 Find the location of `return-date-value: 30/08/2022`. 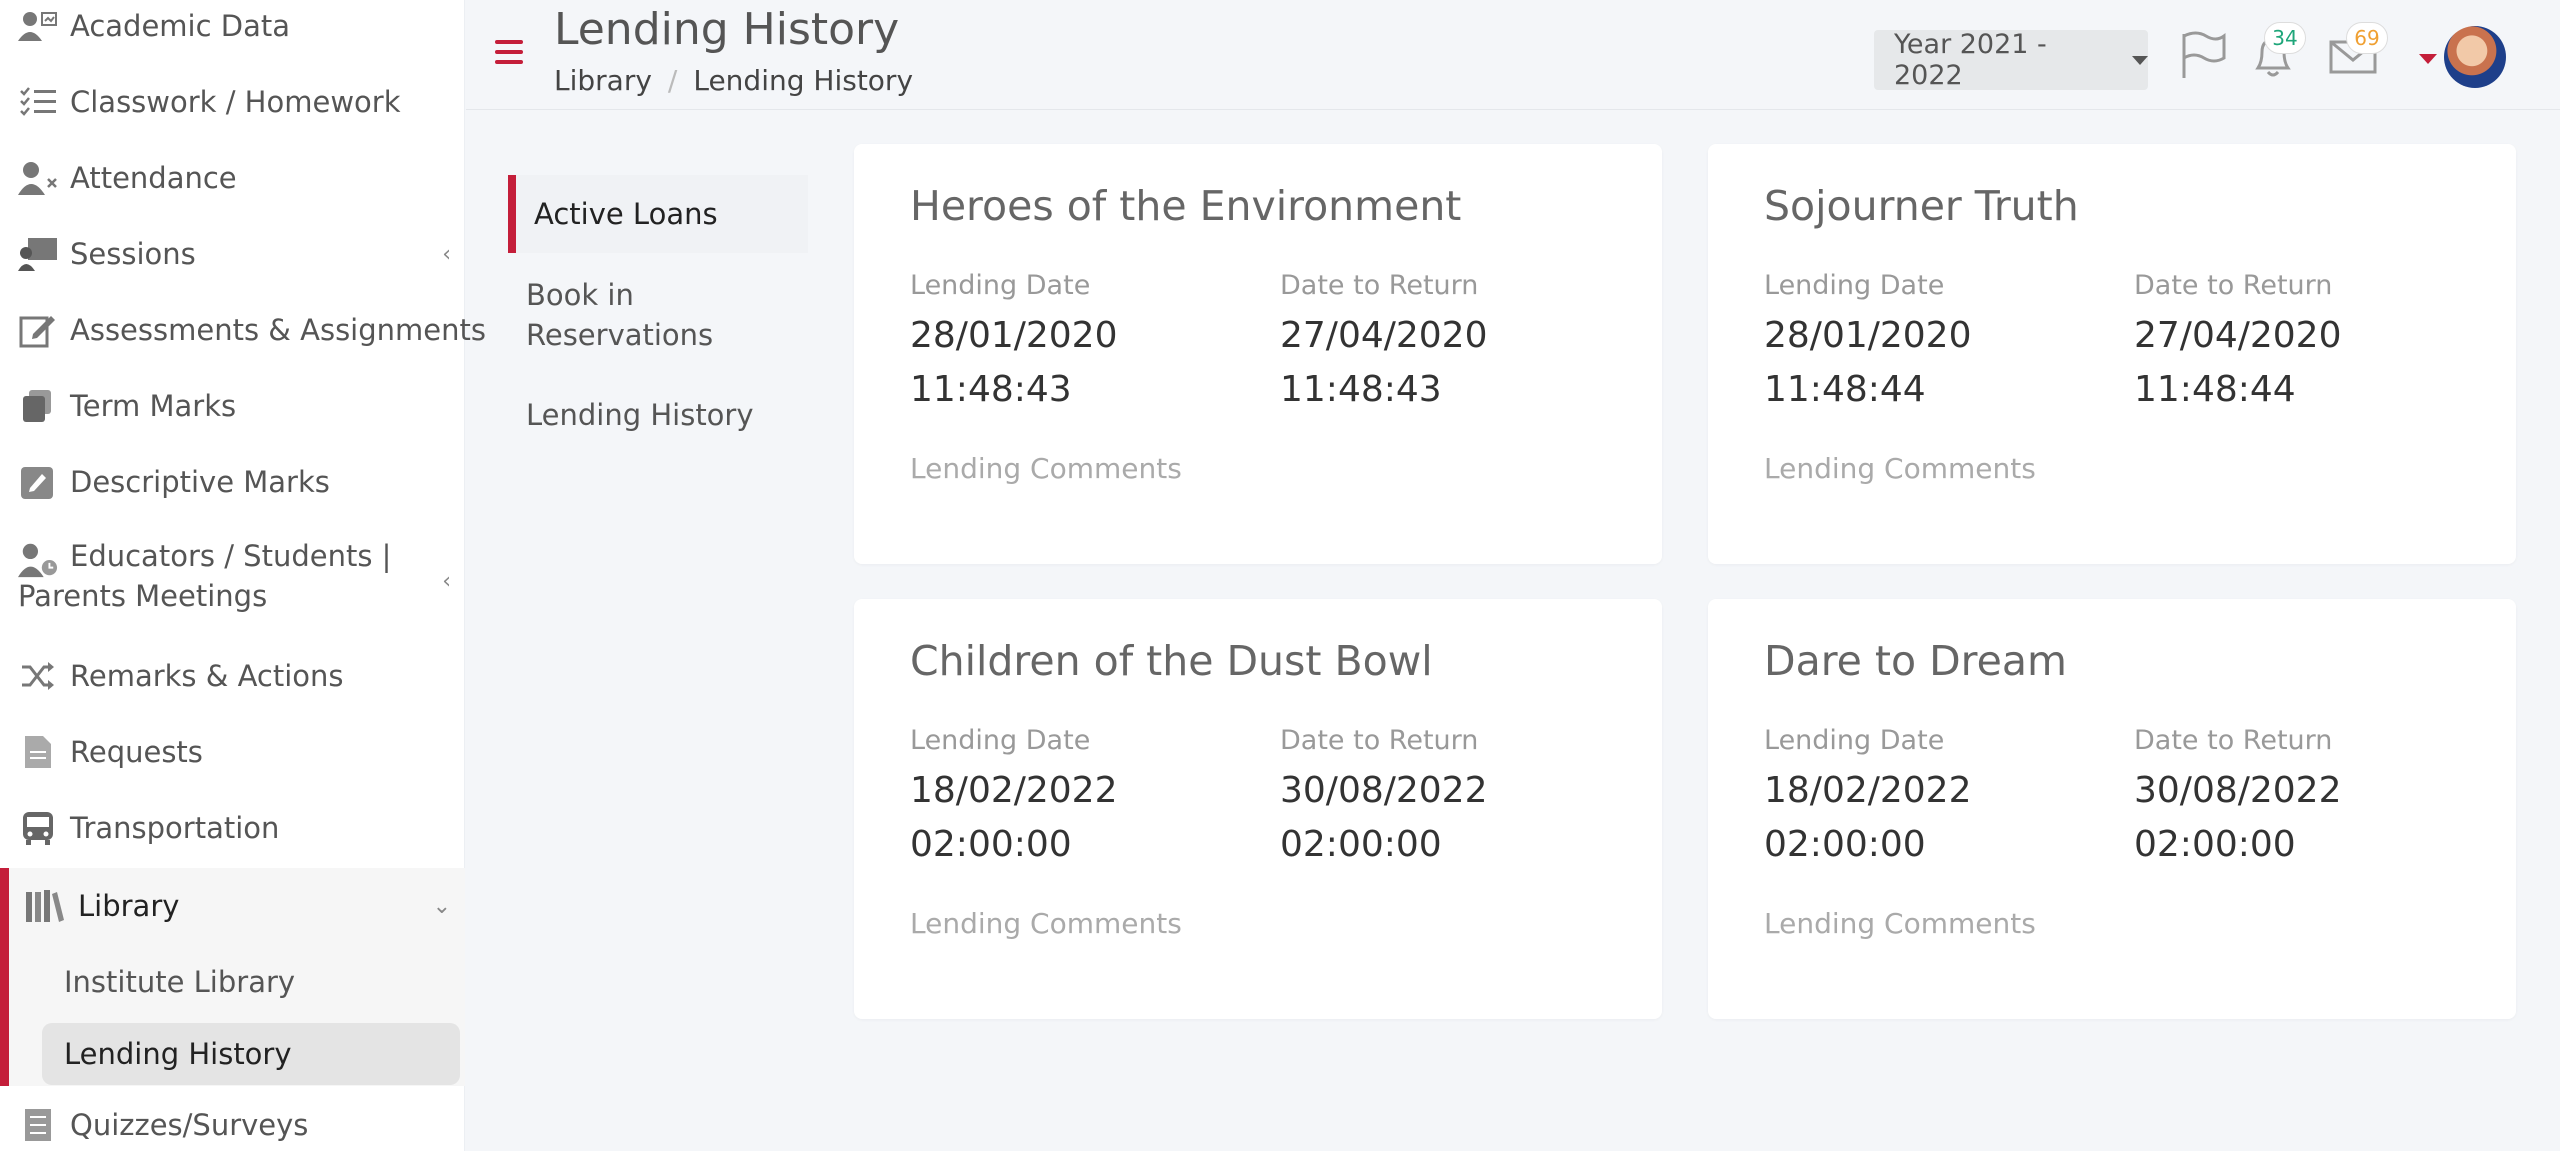

return-date-value: 30/08/2022 is located at coordinates (2238, 790).